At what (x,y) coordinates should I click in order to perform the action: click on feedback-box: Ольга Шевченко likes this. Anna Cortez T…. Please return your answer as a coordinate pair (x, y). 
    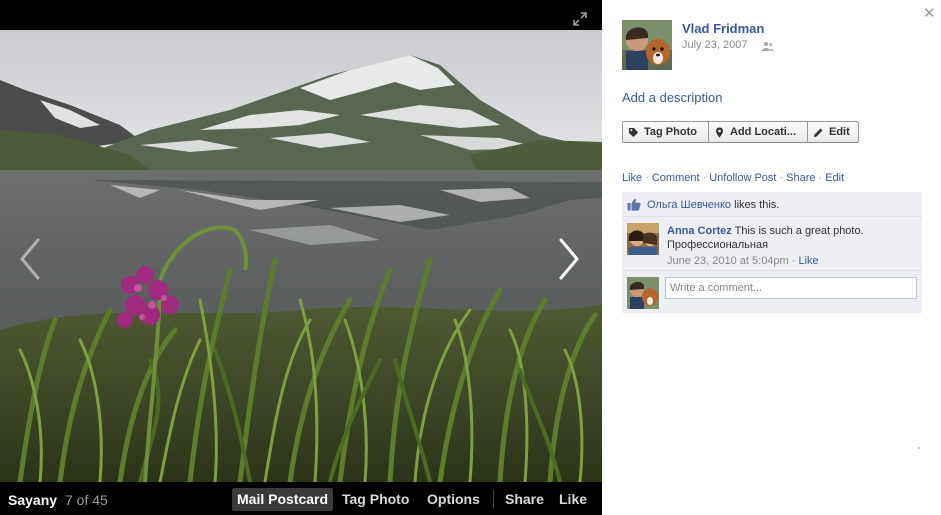
    Looking at the image, I should click on (772, 252).